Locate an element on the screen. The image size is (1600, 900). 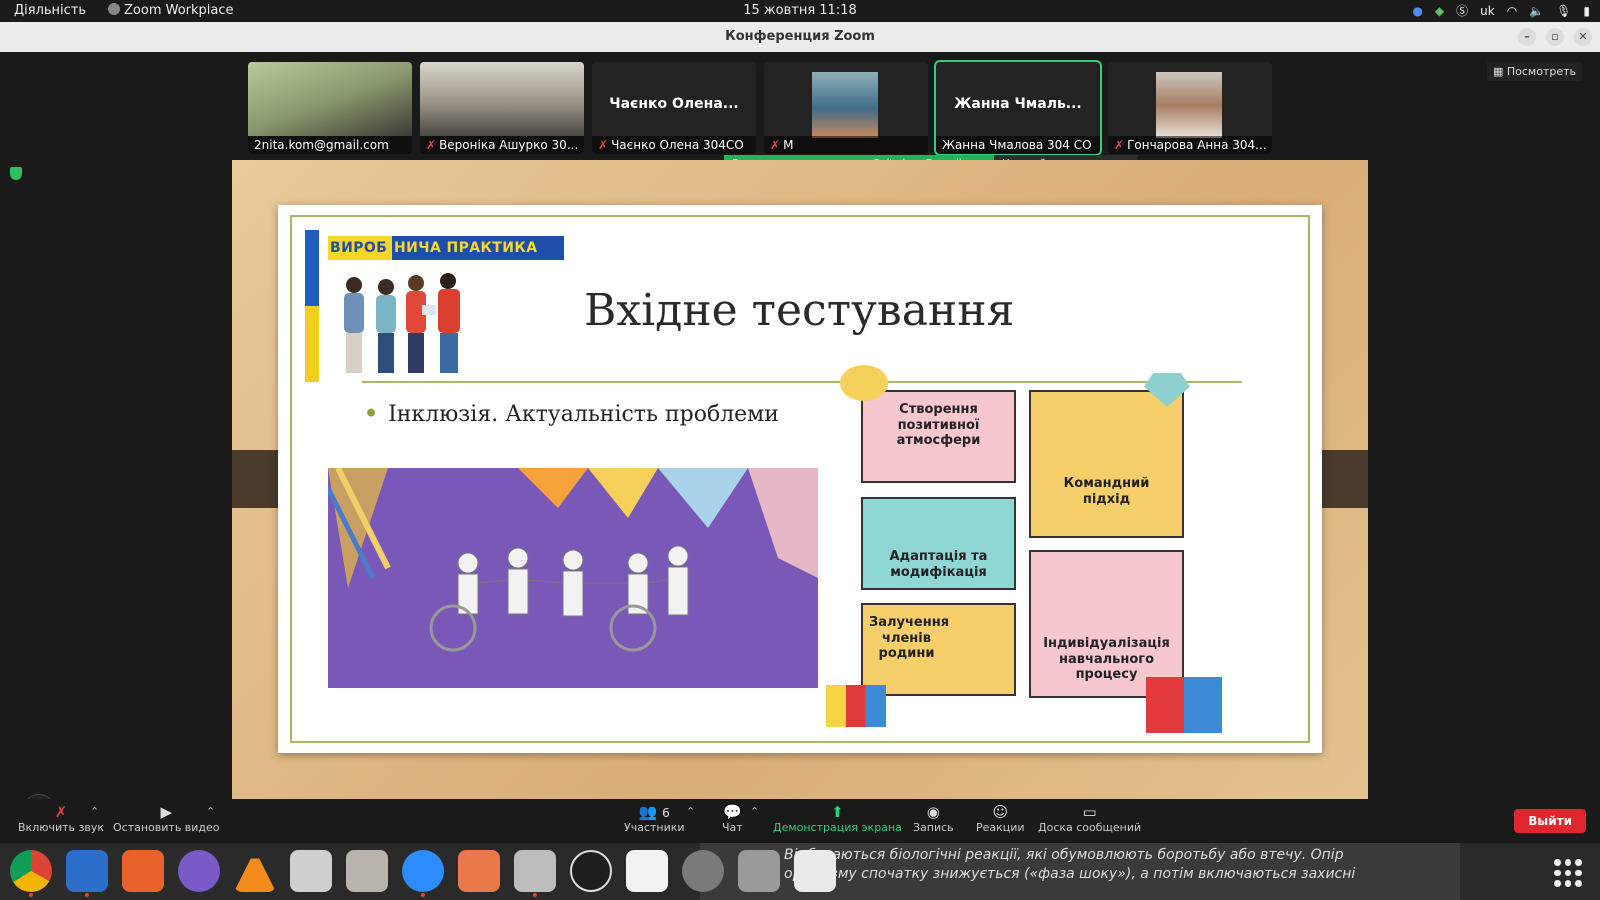
vlc-icon is located at coordinates (255, 871).